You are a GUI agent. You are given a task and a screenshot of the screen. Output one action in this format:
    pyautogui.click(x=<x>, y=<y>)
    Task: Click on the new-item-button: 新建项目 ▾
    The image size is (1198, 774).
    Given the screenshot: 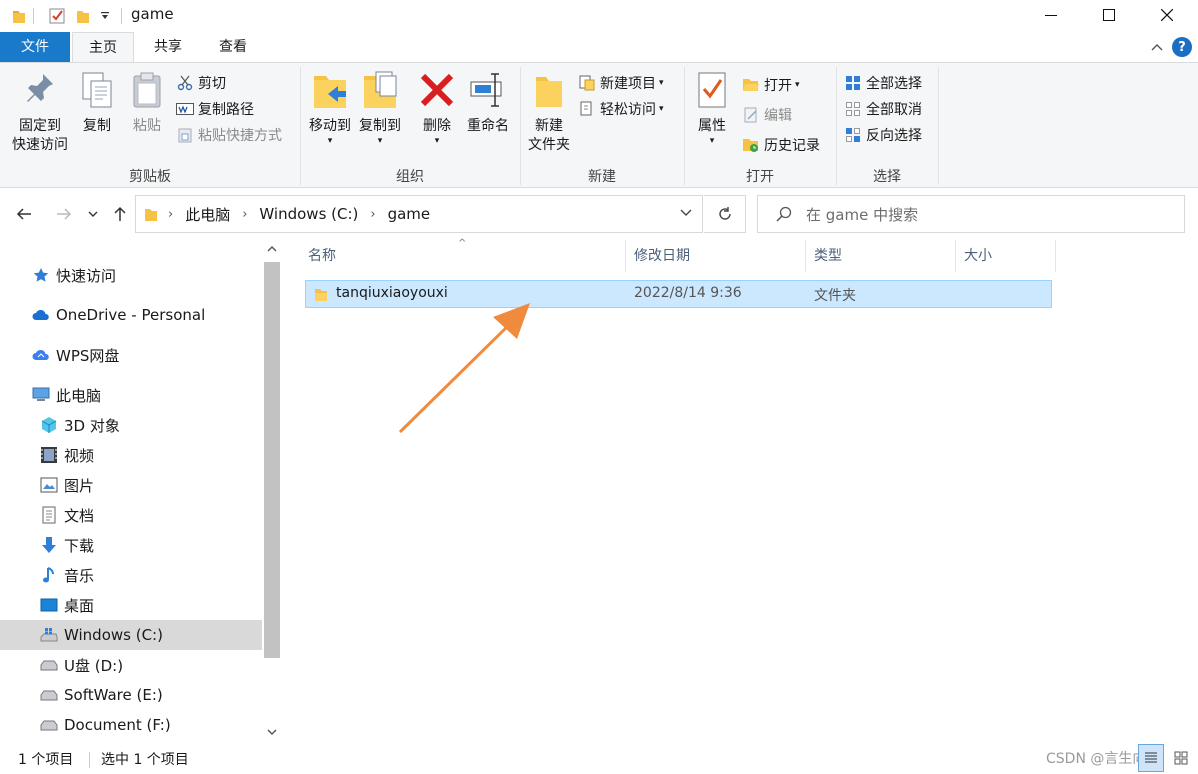 What is the action you would take?
    pyautogui.click(x=621, y=83)
    